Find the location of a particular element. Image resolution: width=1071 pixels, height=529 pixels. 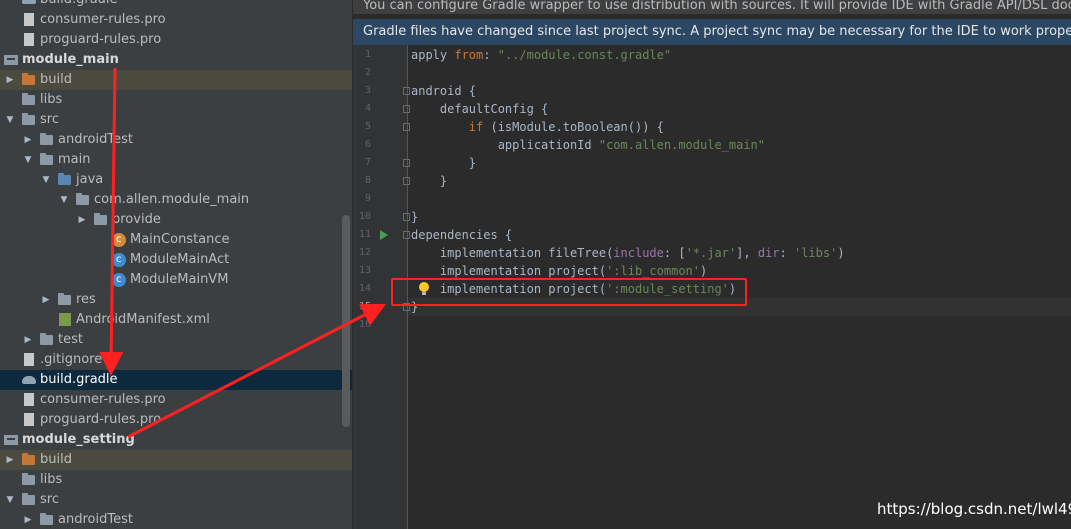

annotation-arrow-down is located at coordinates (111, 221).